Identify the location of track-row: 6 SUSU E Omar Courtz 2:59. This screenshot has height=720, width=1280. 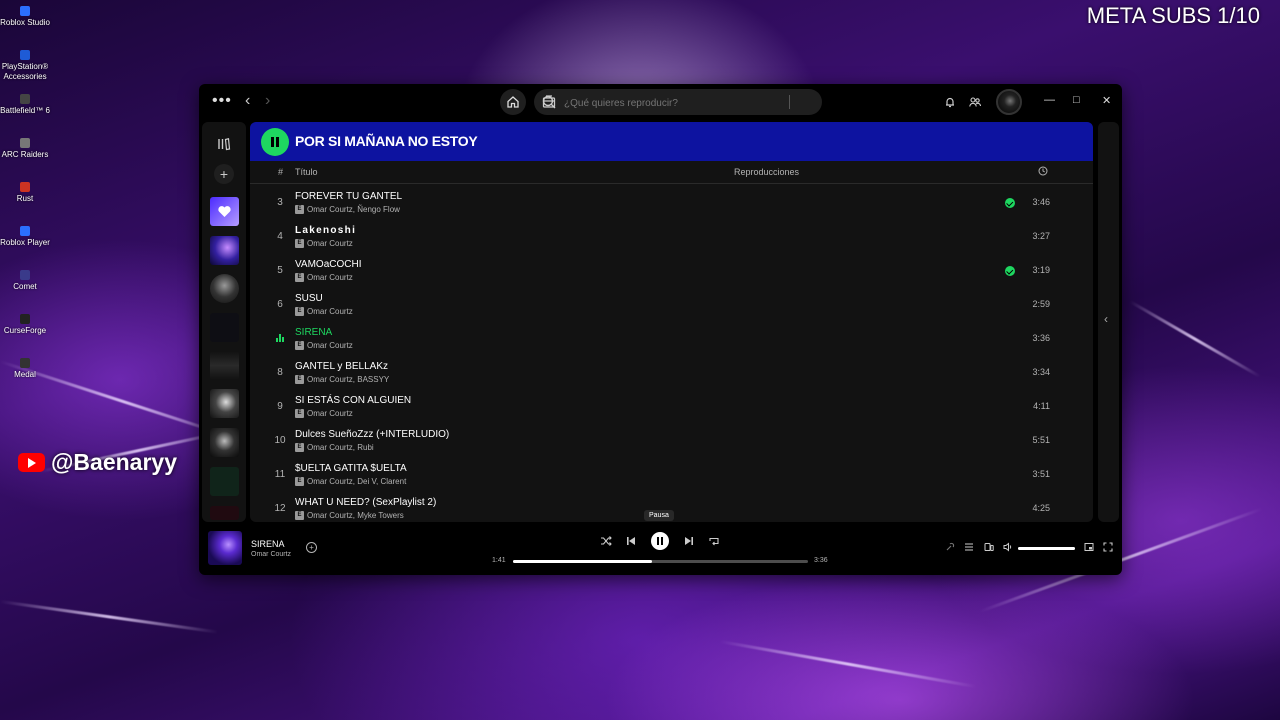
(671, 305).